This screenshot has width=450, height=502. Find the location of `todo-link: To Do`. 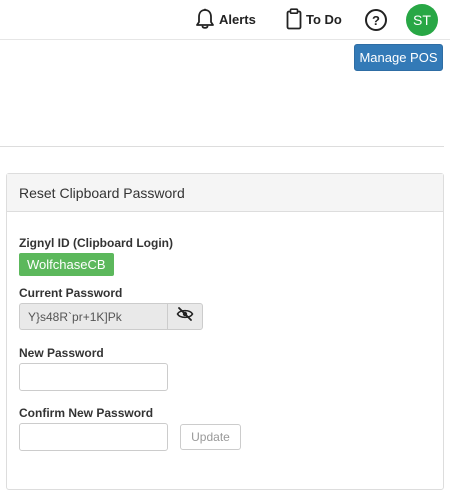

todo-link: To Do is located at coordinates (314, 19).